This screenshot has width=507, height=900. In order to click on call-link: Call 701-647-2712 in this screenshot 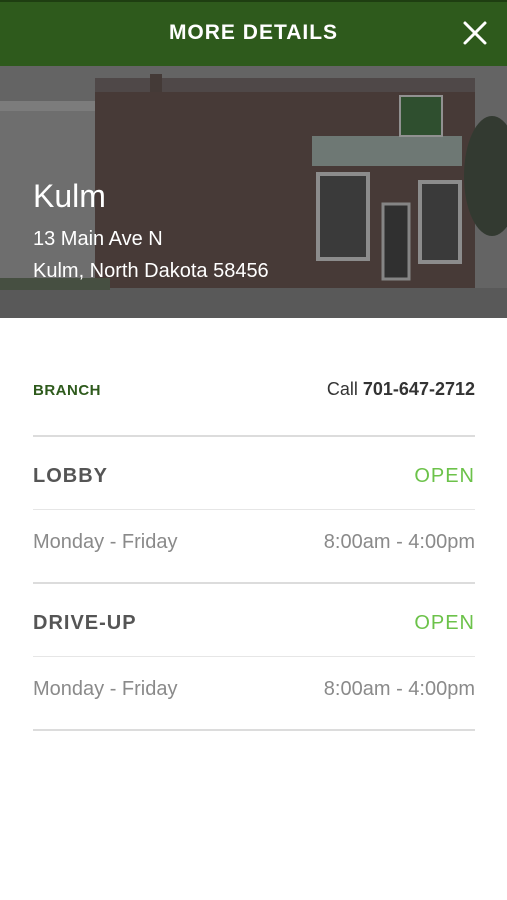, I will do `click(401, 389)`.